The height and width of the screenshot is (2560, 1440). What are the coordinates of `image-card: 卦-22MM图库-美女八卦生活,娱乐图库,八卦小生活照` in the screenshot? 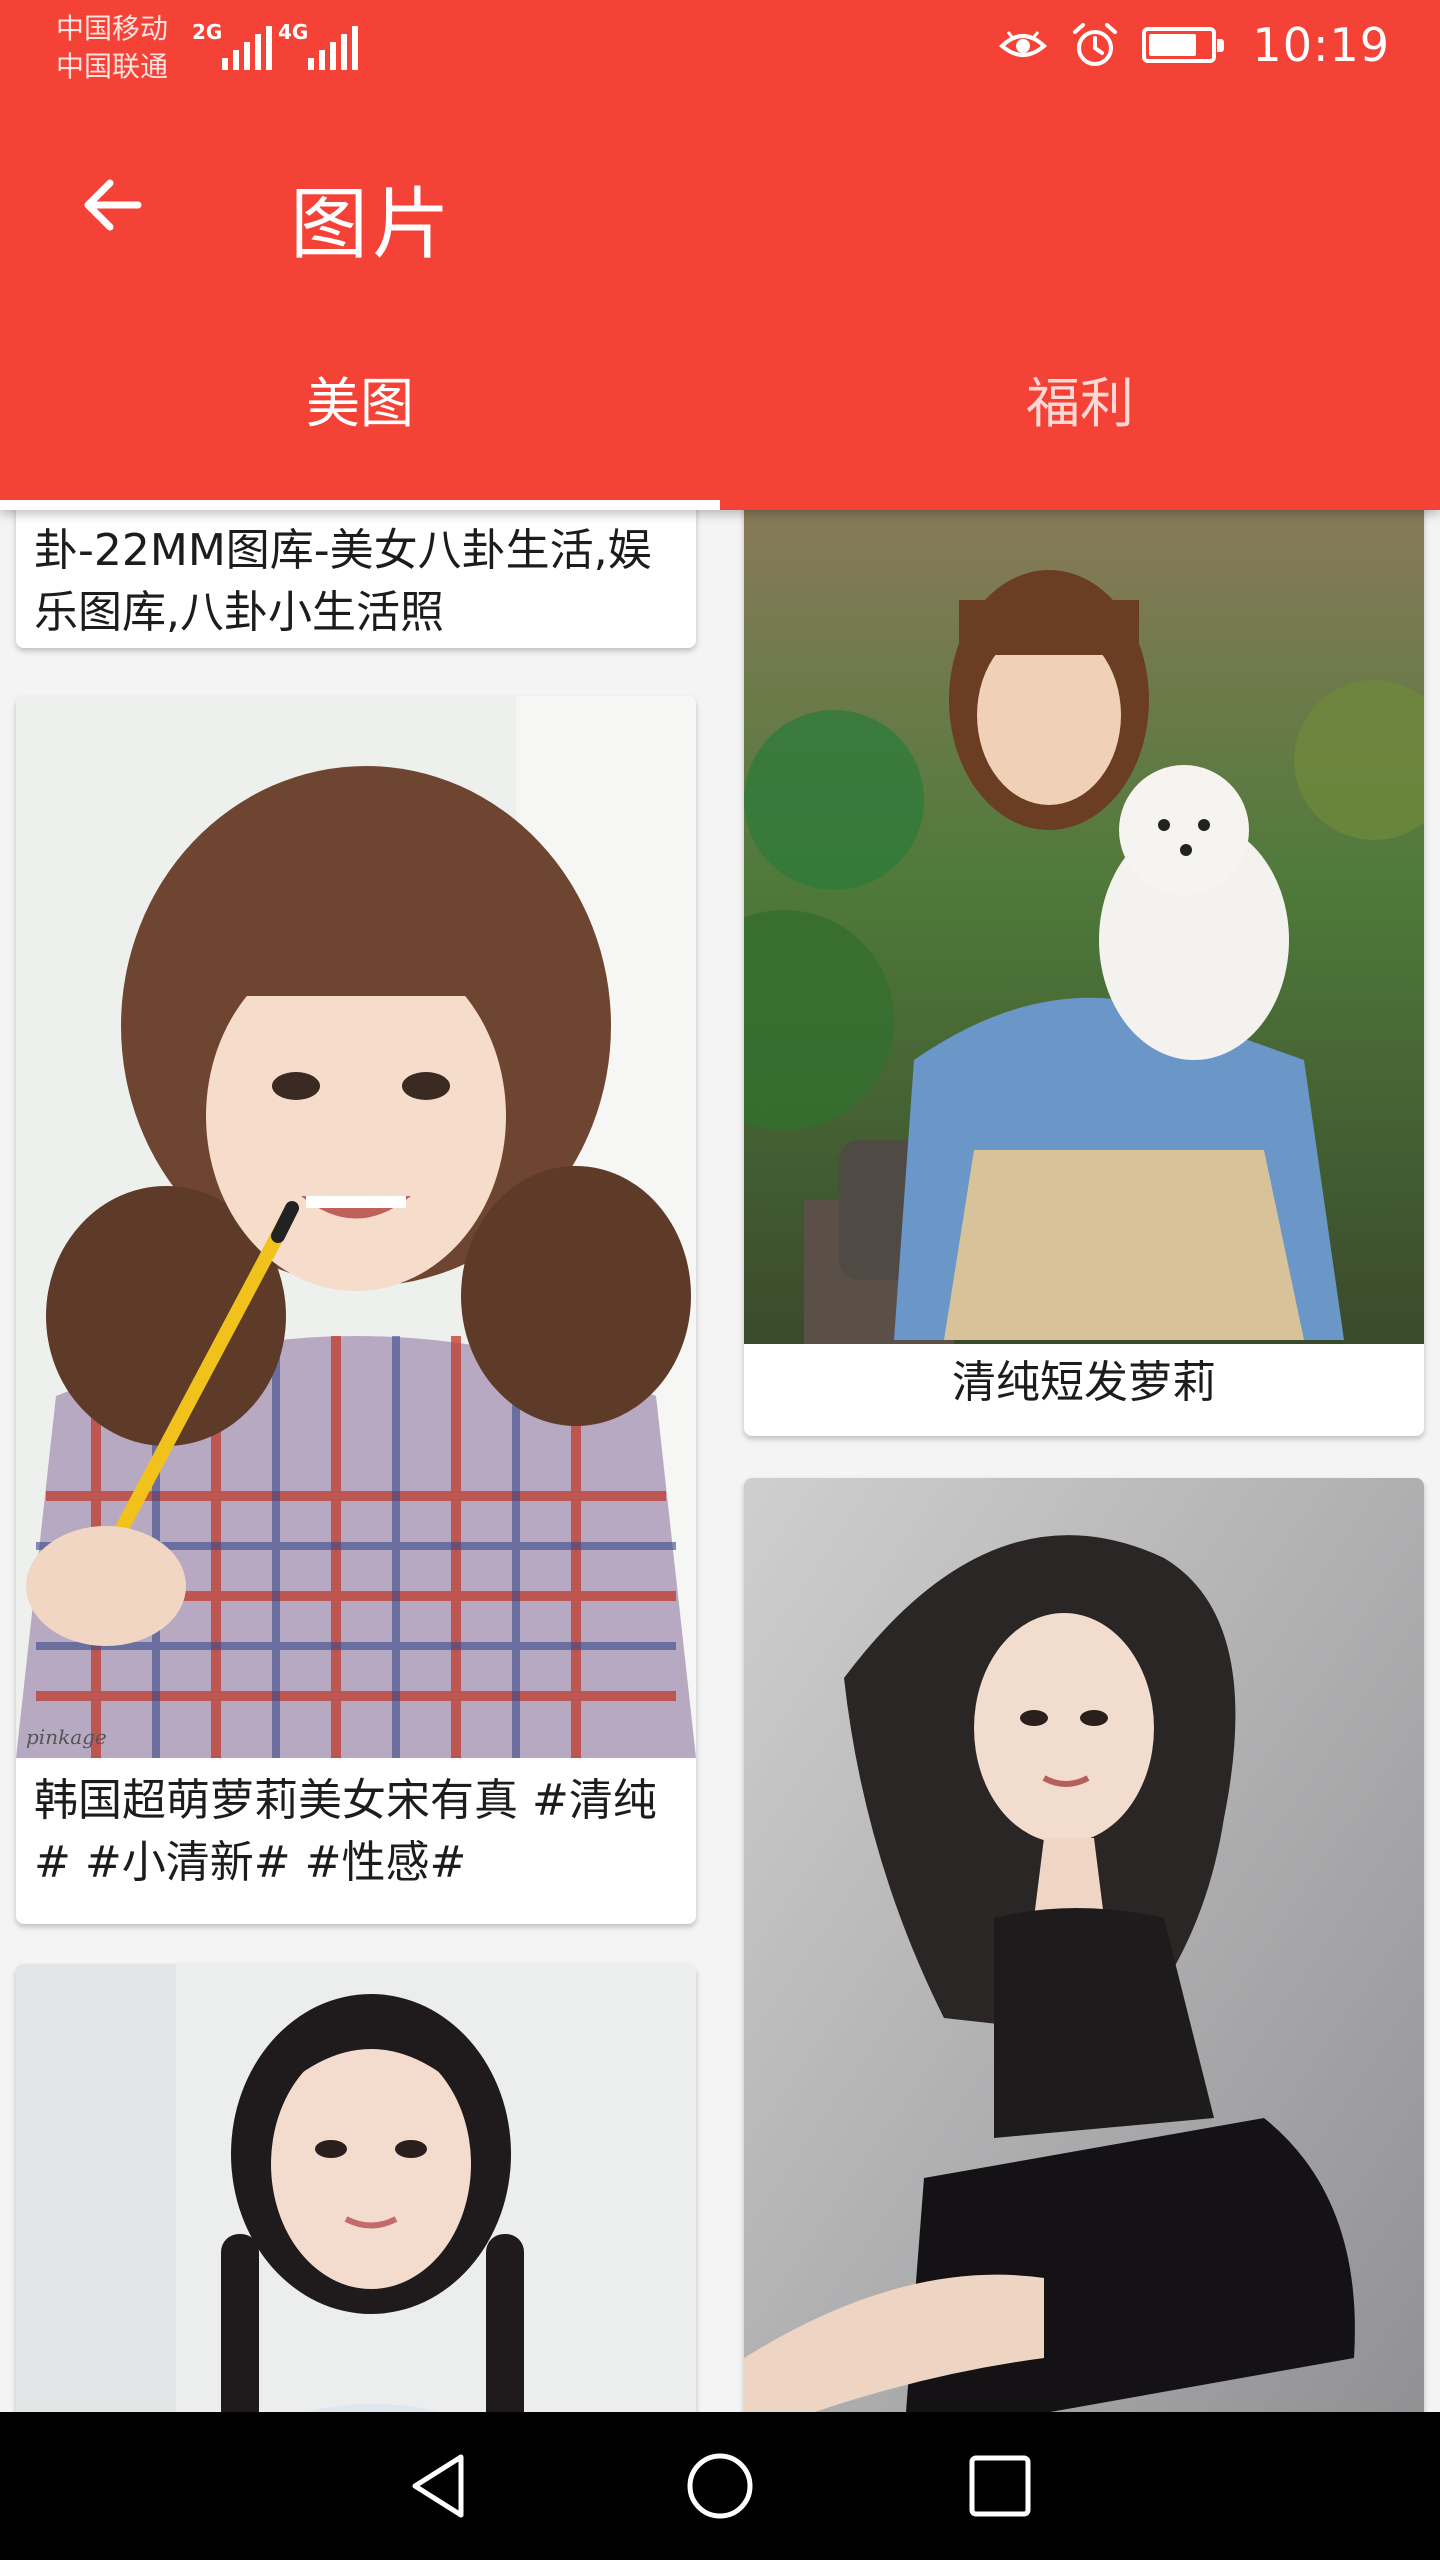 It's located at (356, 579).